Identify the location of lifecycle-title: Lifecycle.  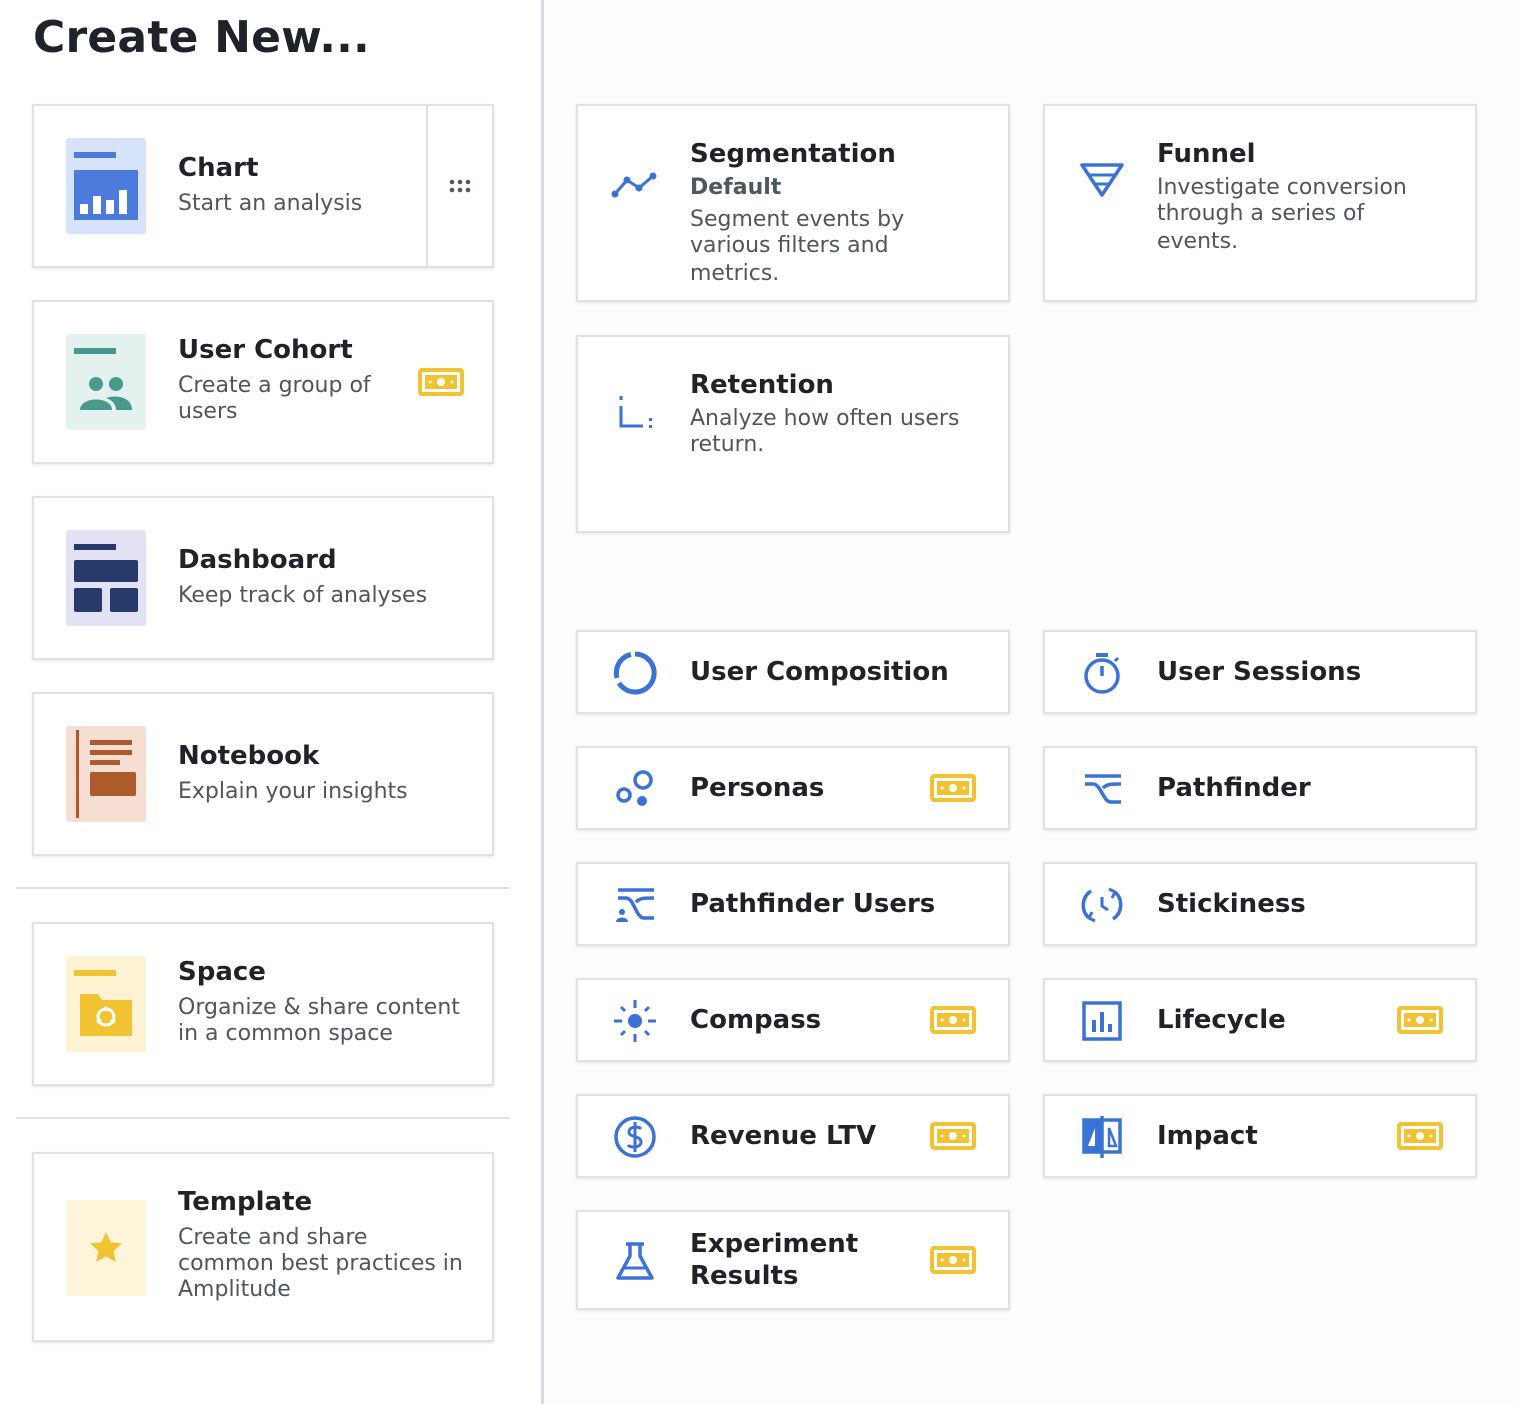
(1221, 1020).